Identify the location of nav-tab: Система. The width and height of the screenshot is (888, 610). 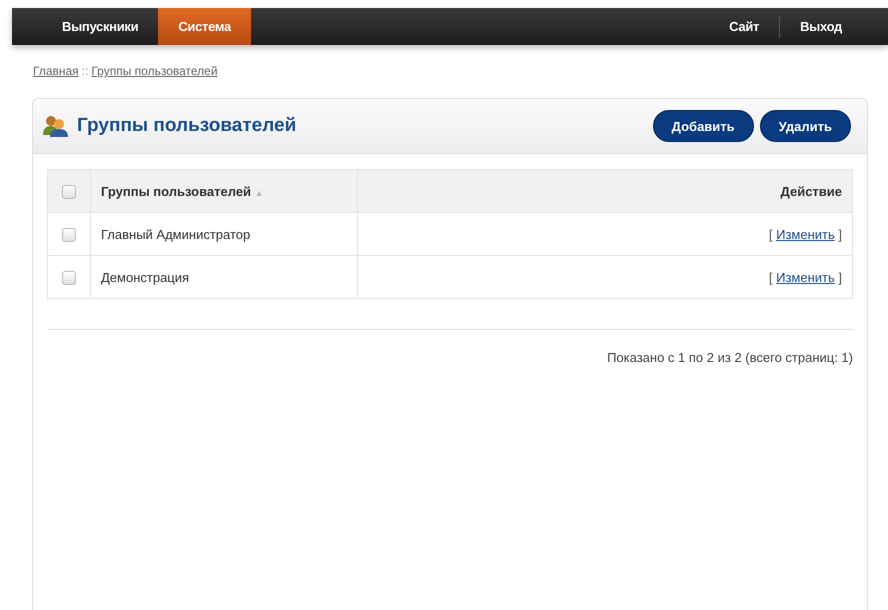
(204, 26).